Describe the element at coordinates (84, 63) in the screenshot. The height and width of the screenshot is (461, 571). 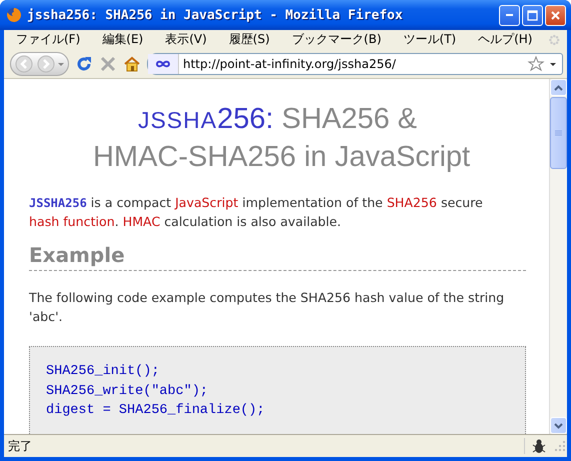
I see `reload-icon` at that location.